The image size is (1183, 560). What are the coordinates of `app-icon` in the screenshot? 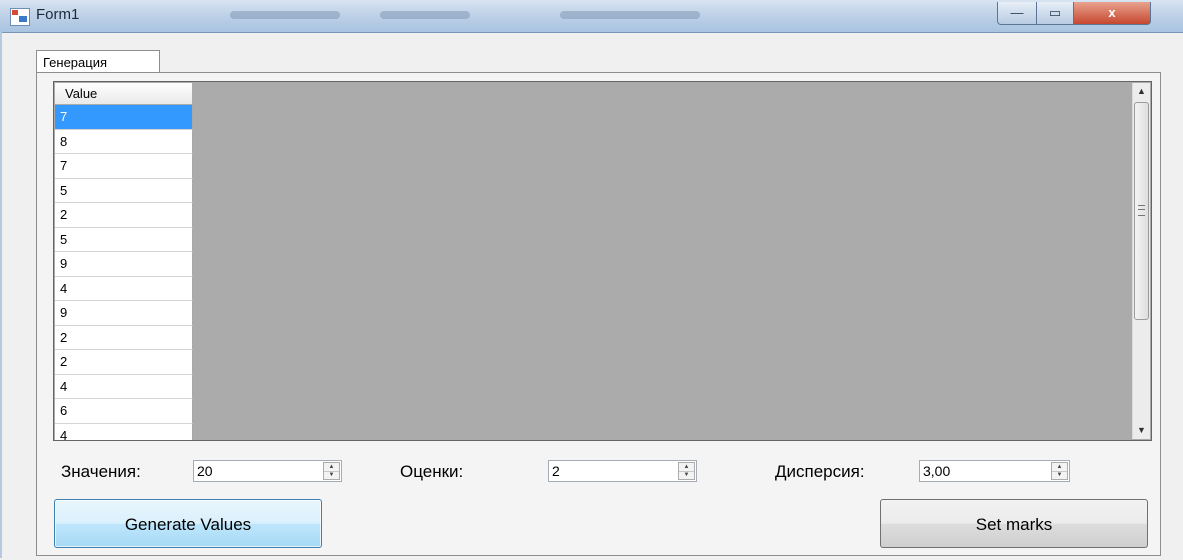 It's located at (20, 17).